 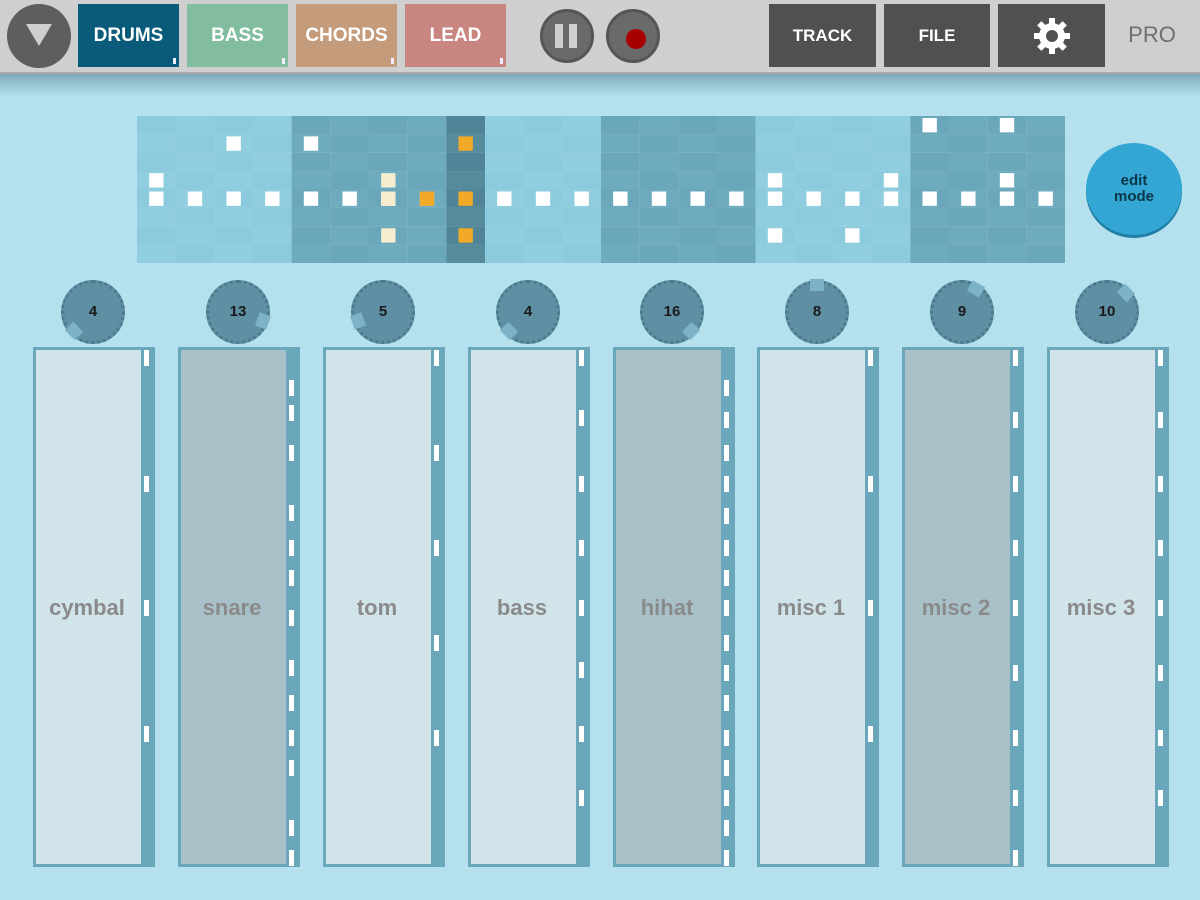 What do you see at coordinates (388, 198) in the screenshot?
I see `pattern-note-highlight` at bounding box center [388, 198].